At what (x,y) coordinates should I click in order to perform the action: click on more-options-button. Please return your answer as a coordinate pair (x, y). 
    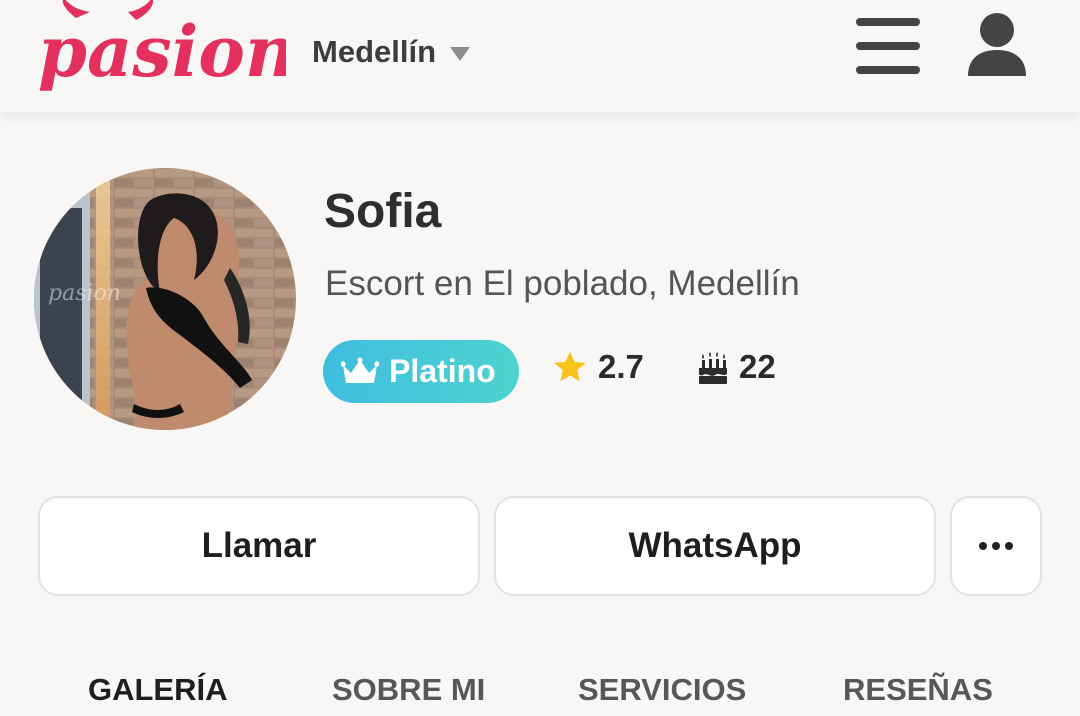
    Looking at the image, I should click on (996, 546).